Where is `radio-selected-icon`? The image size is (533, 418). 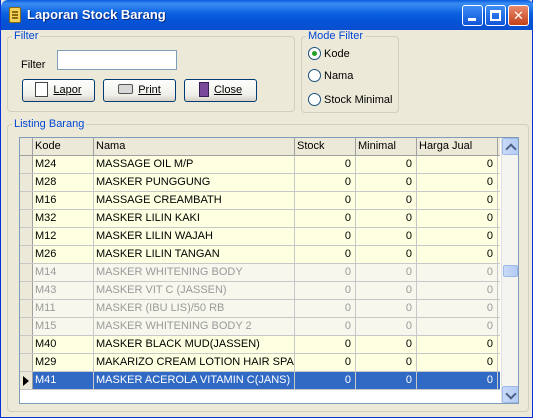
radio-selected-icon is located at coordinates (314, 53).